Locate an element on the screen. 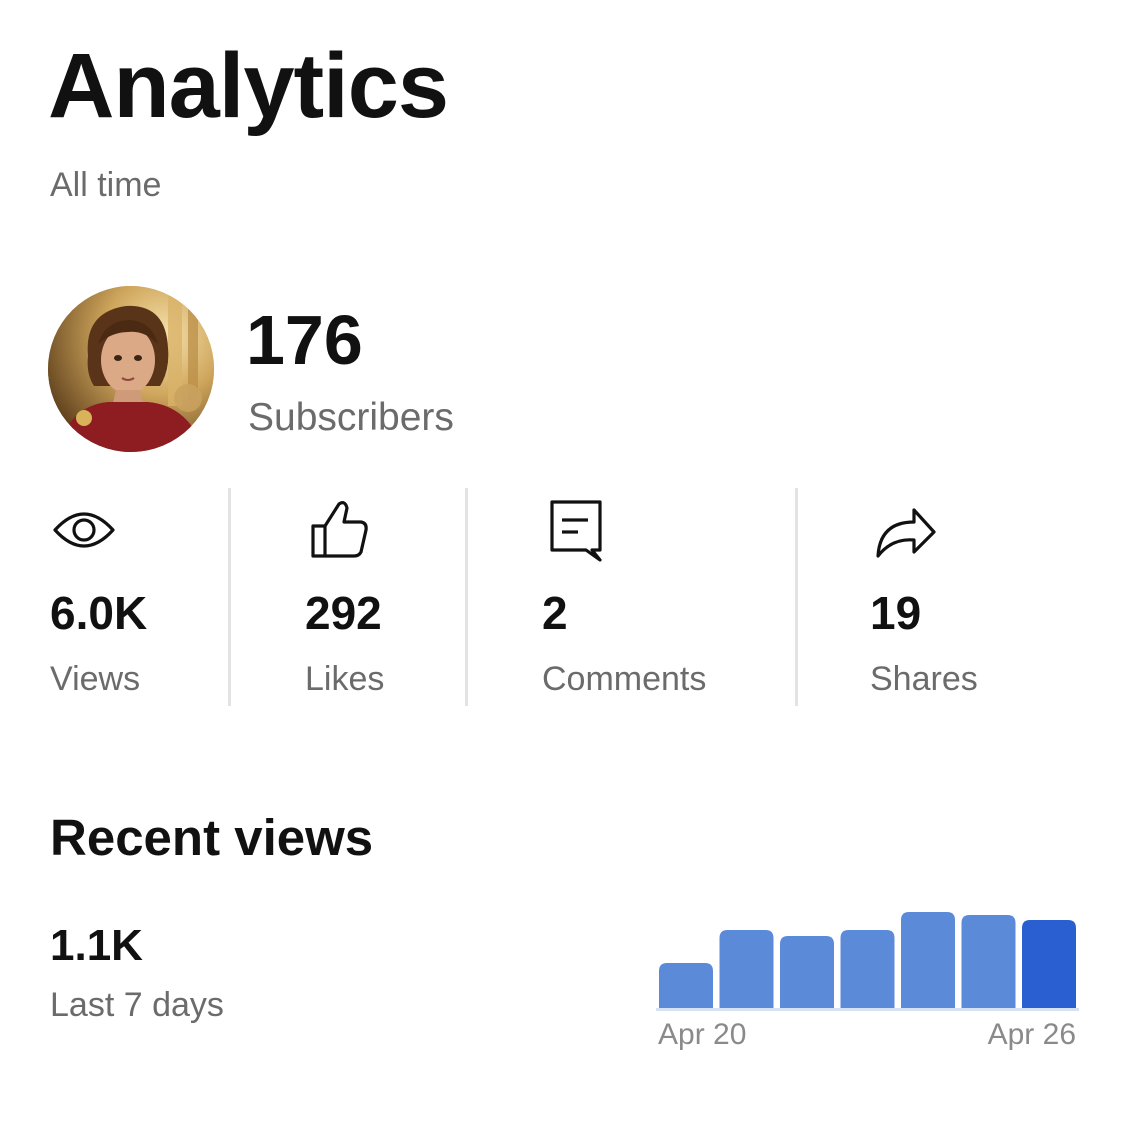  stat-views: 6.0K Views is located at coordinates (137, 597).